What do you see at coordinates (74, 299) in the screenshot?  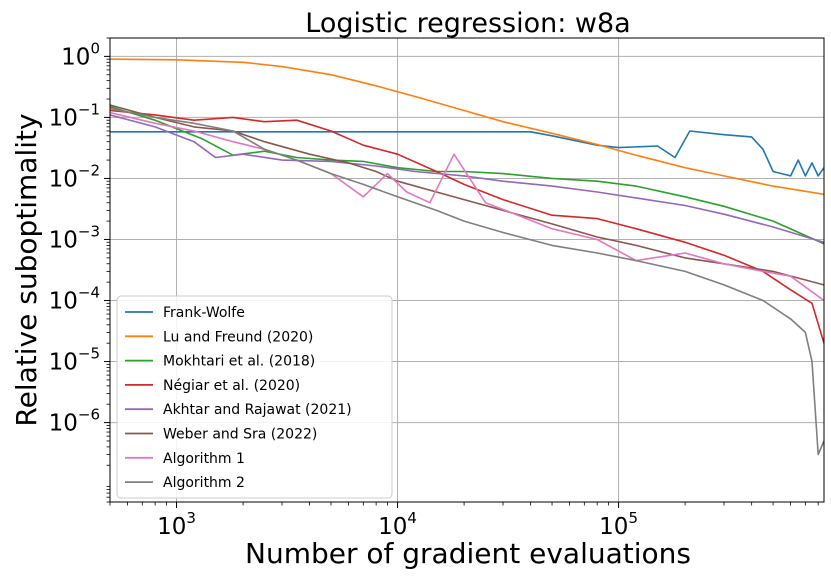 I see `y-tick-label: 10−4` at bounding box center [74, 299].